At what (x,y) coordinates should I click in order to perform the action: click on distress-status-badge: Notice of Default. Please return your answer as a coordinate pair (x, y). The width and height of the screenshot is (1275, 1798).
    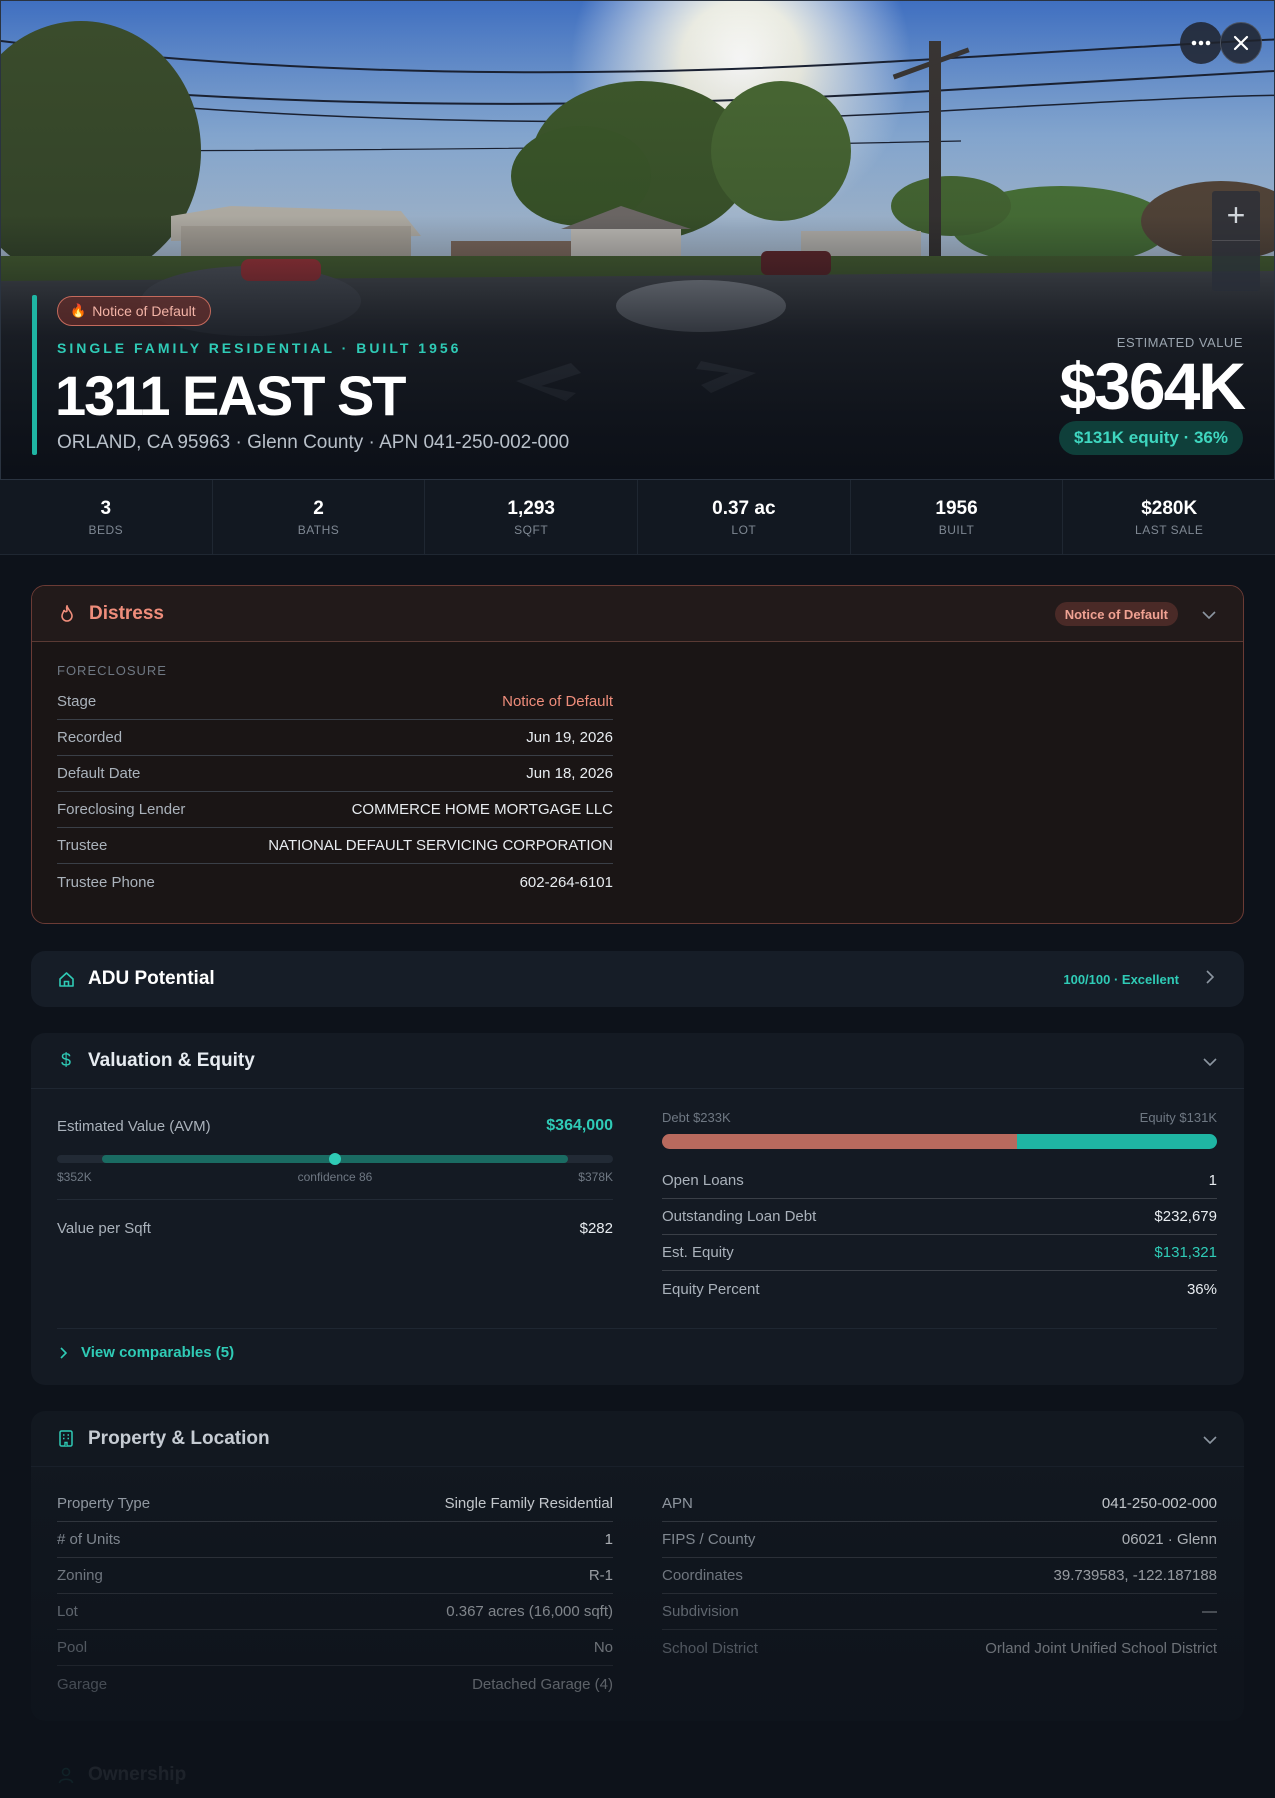
    Looking at the image, I should click on (1116, 614).